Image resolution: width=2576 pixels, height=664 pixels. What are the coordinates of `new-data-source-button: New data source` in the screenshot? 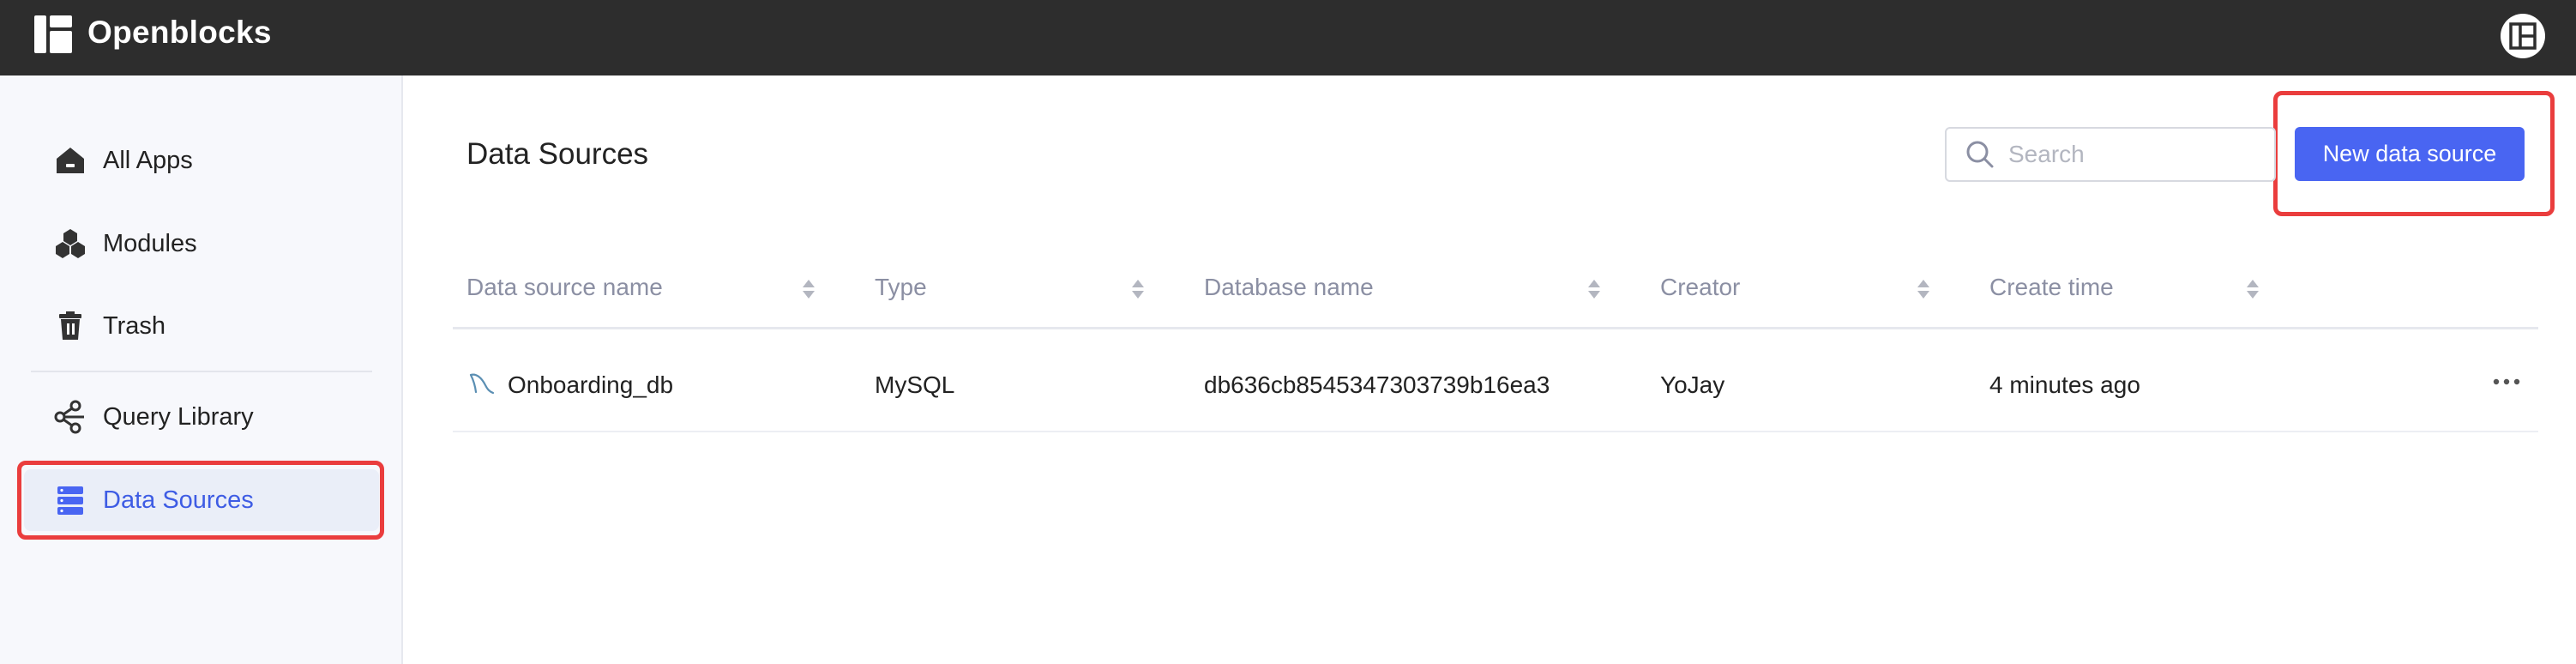 It's located at (2410, 154).